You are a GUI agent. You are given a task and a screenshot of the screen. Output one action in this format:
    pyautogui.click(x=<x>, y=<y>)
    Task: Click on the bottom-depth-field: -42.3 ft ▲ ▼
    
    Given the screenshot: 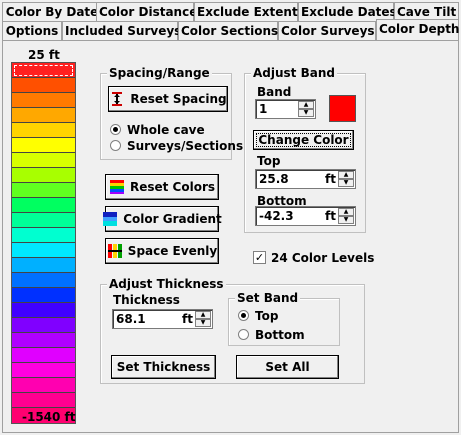 What is the action you would take?
    pyautogui.click(x=305, y=216)
    